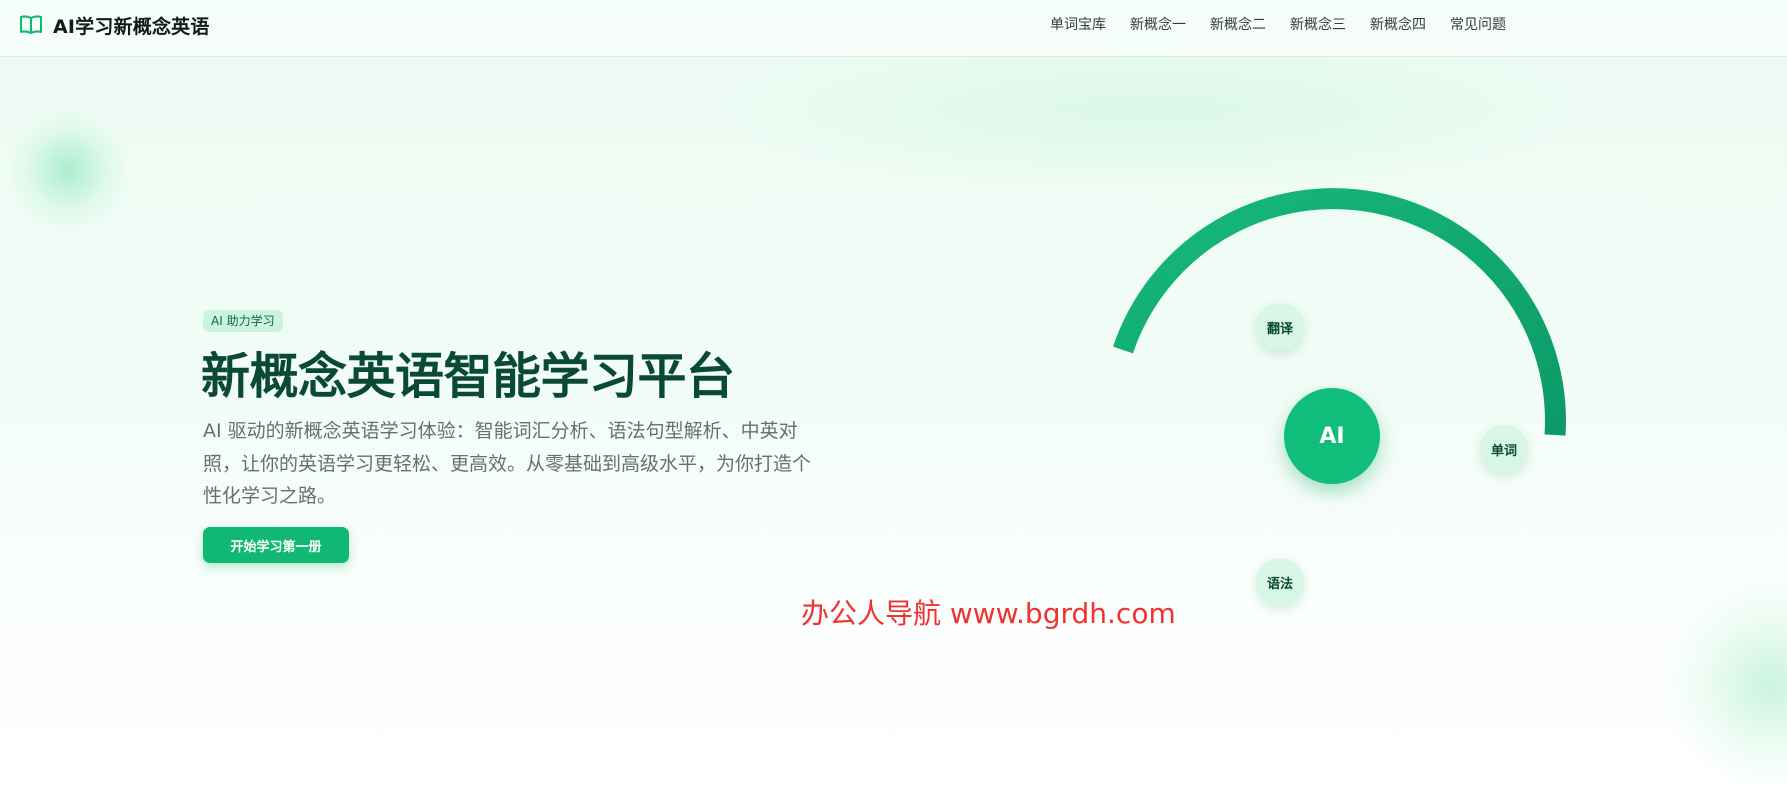 Image resolution: width=1787 pixels, height=801 pixels. Describe the element at coordinates (1280, 327) in the screenshot. I see `node-translate: 翻译` at that location.